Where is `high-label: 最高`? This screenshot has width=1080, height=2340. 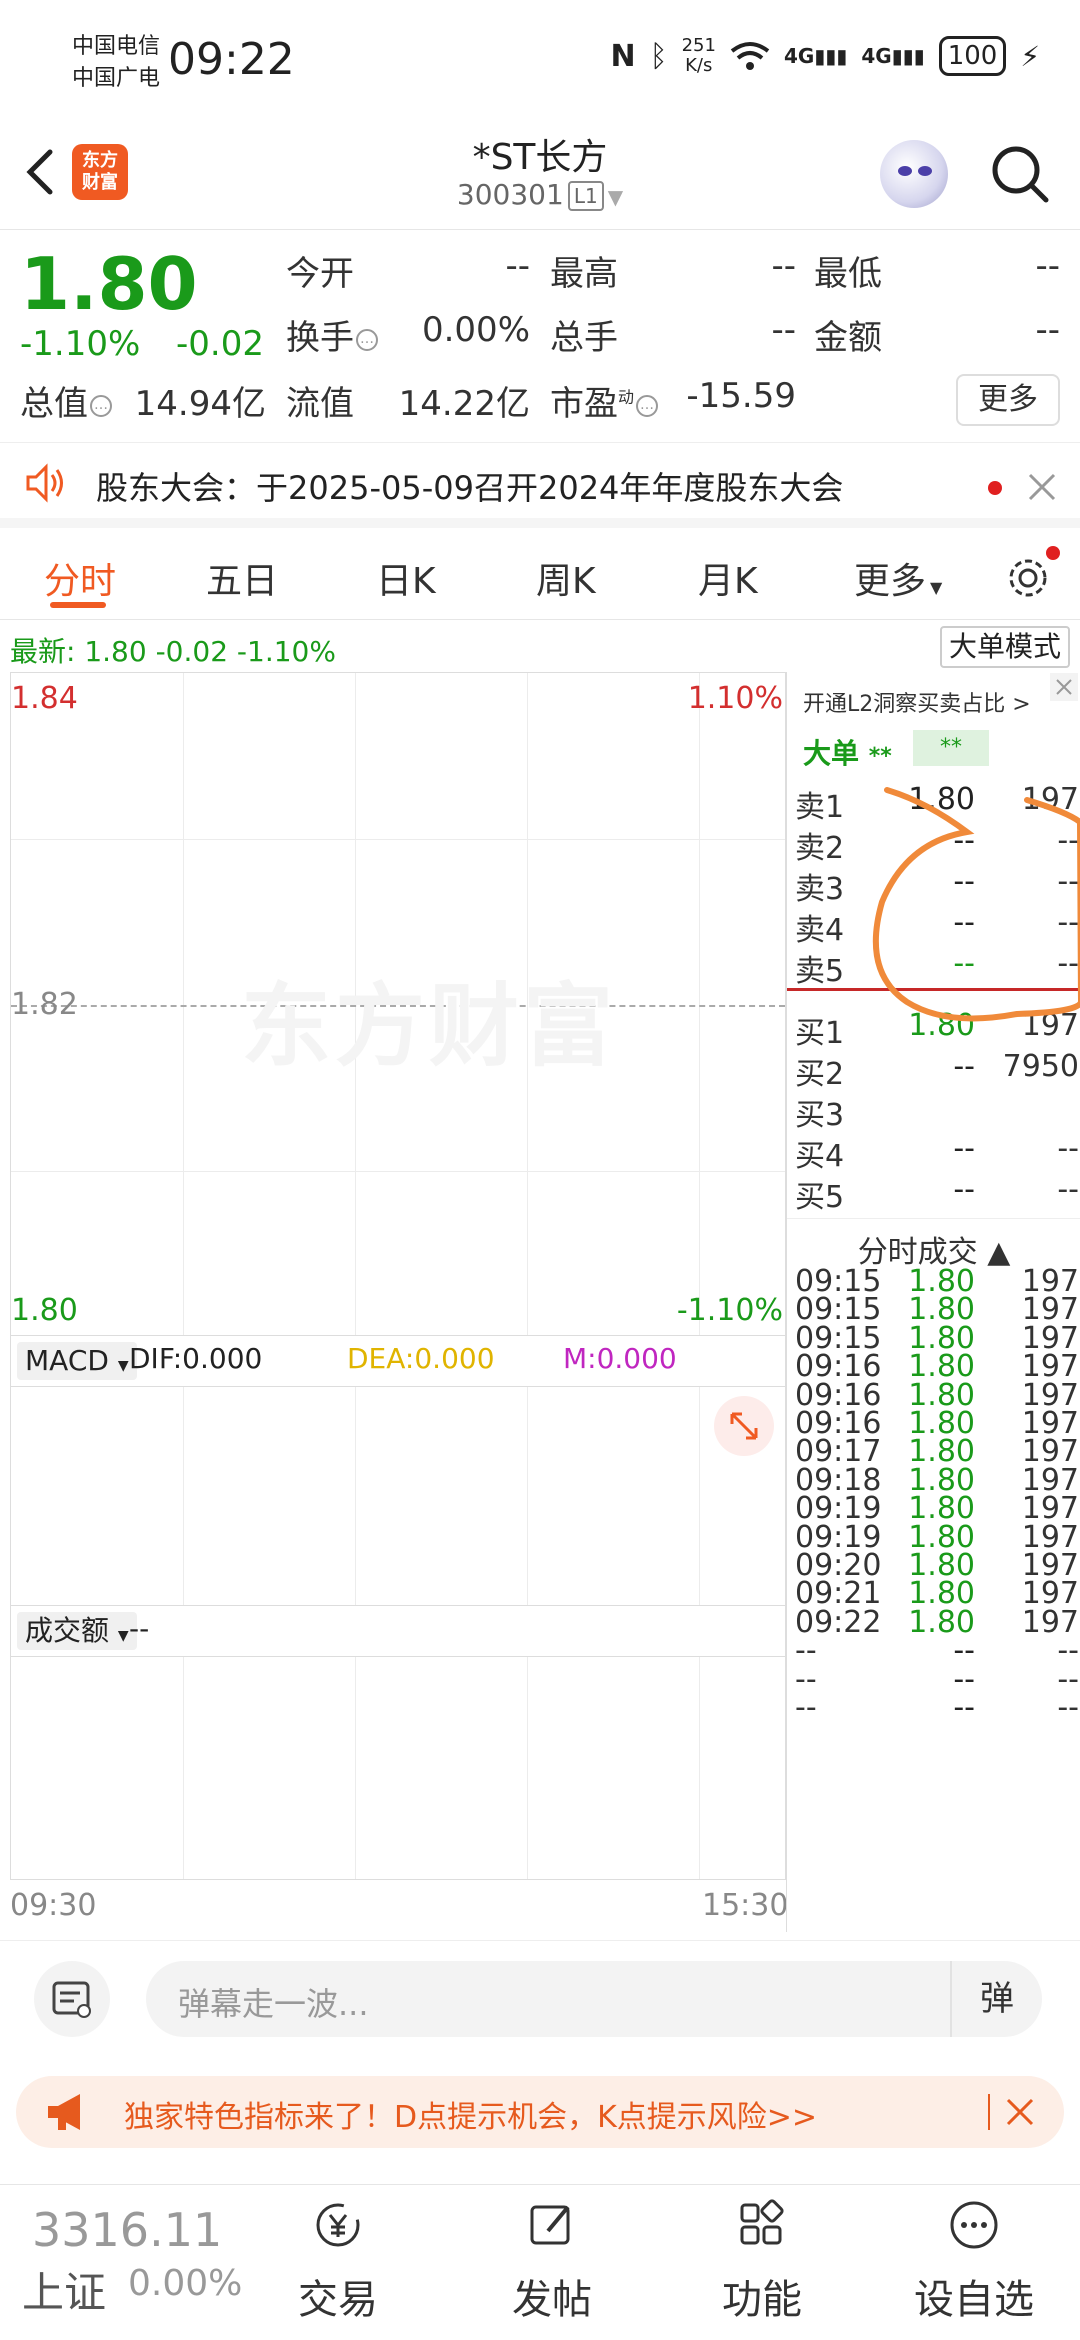
high-label: 最高 is located at coordinates (584, 274).